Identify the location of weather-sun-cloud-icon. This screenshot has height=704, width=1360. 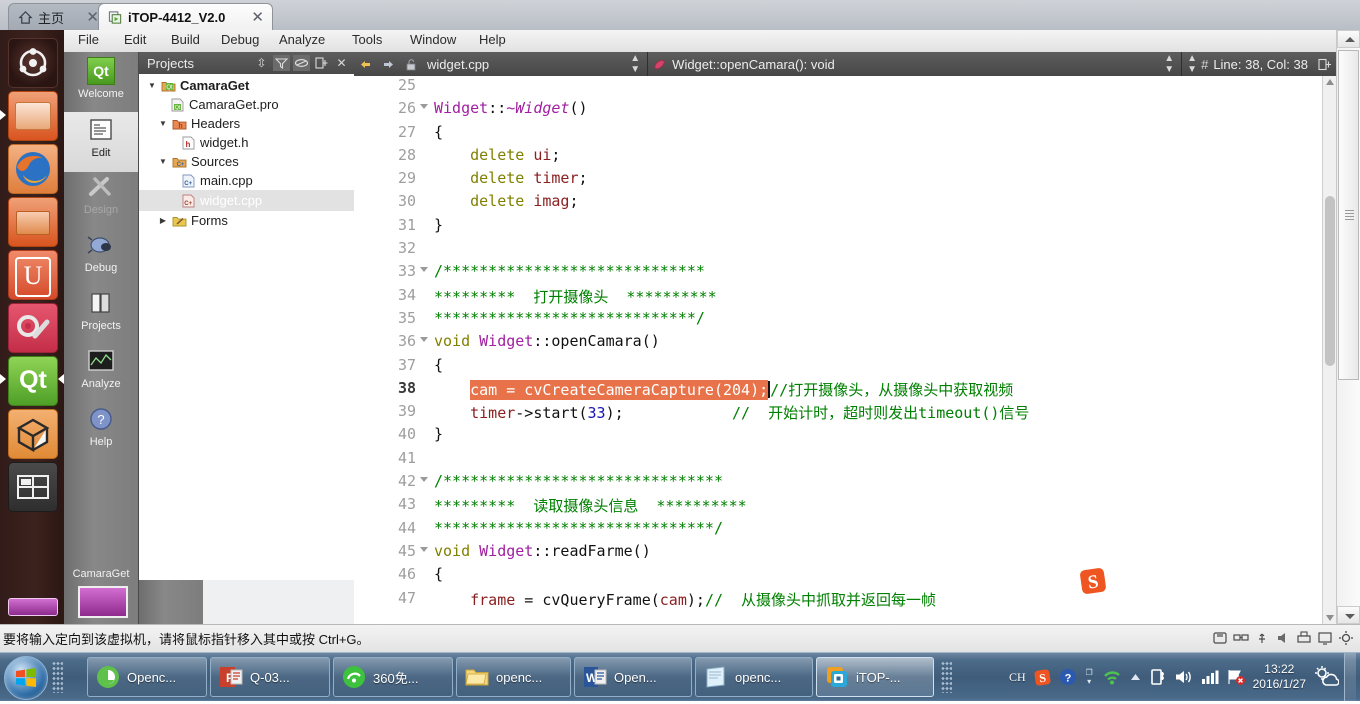
(1326, 677).